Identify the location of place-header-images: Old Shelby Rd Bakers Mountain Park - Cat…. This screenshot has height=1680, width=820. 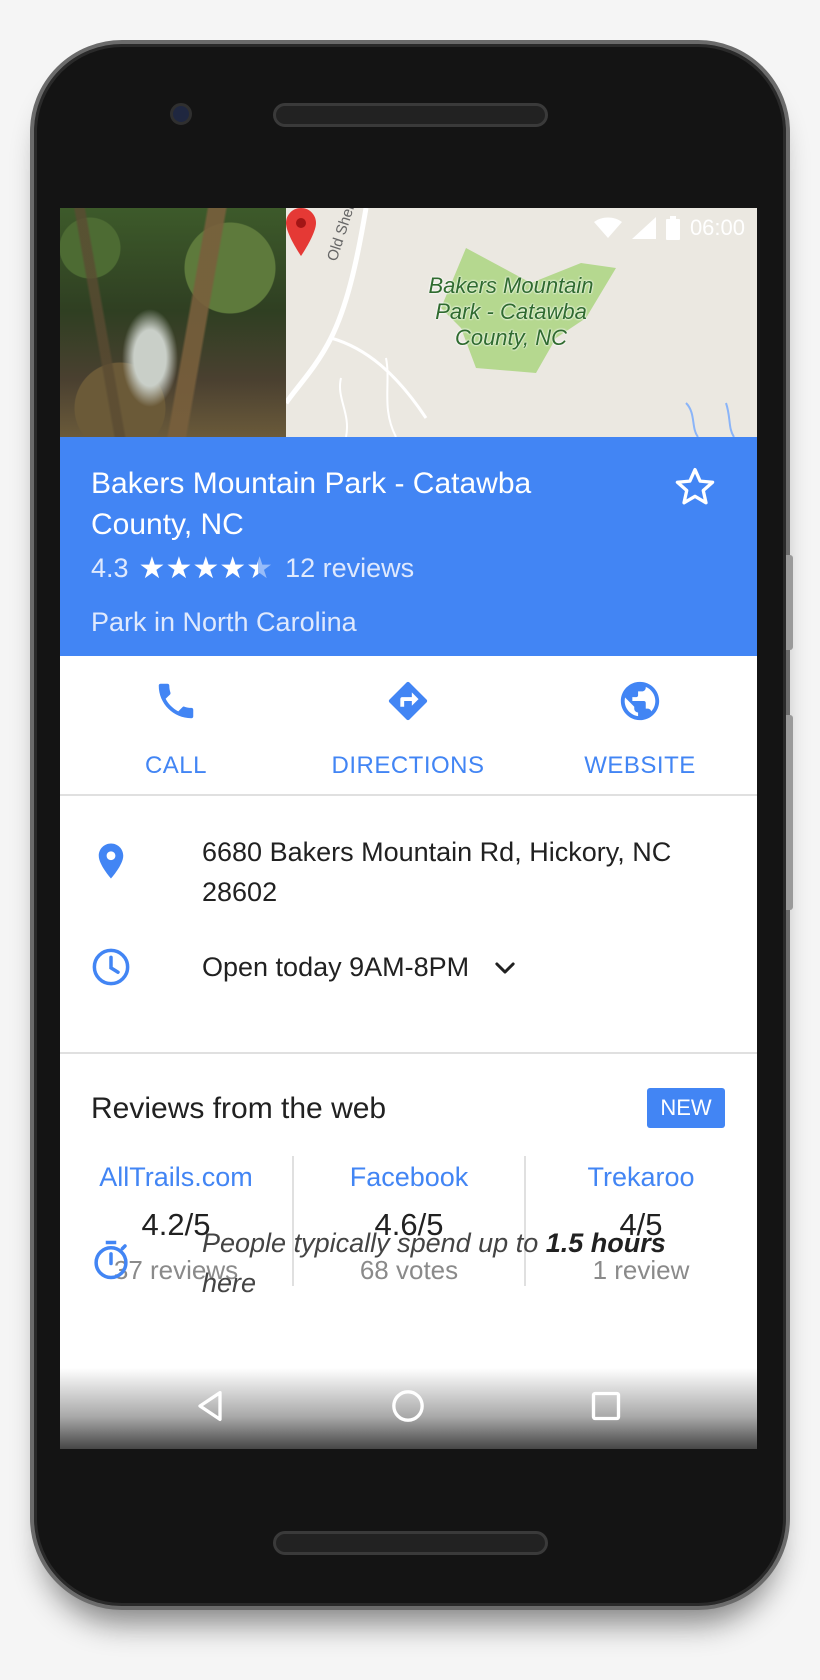
(408, 322).